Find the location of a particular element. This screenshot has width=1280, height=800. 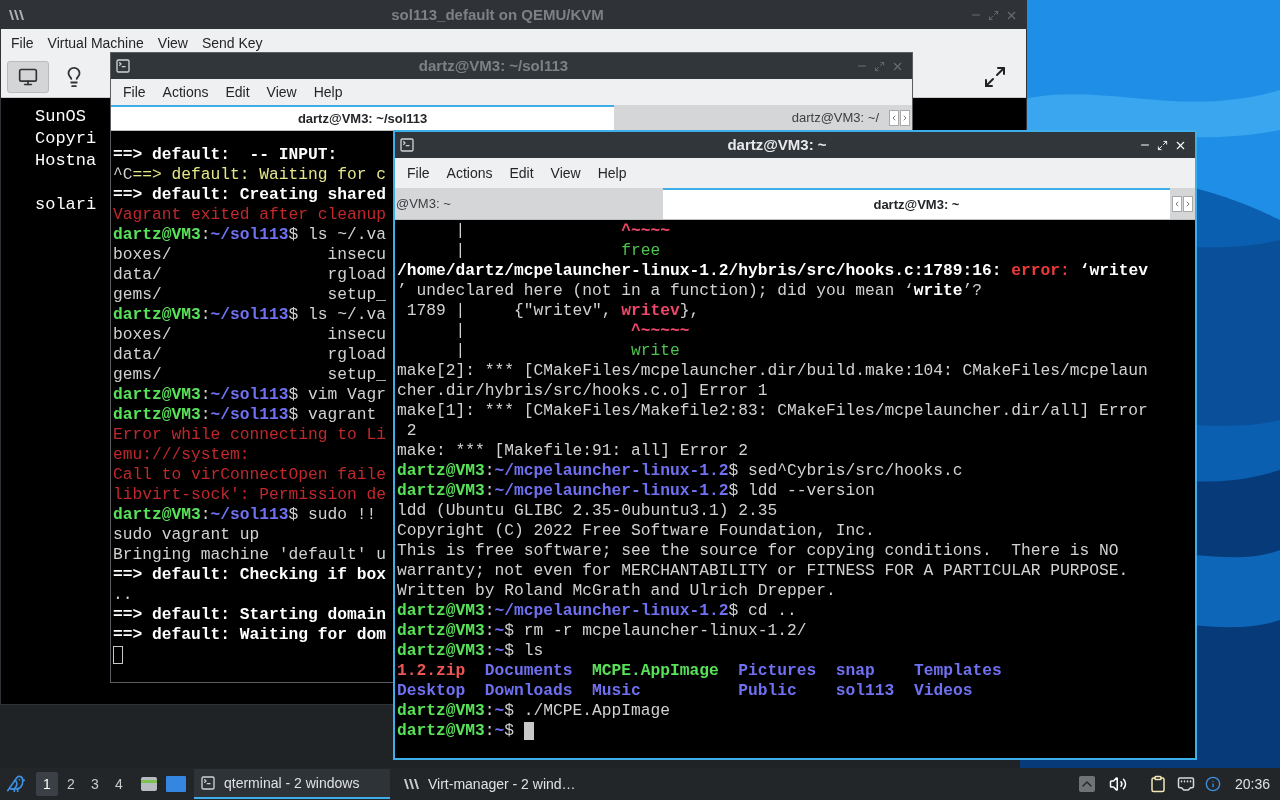

terminal-line: ==> default: Waiting for dom is located at coordinates (250, 635).